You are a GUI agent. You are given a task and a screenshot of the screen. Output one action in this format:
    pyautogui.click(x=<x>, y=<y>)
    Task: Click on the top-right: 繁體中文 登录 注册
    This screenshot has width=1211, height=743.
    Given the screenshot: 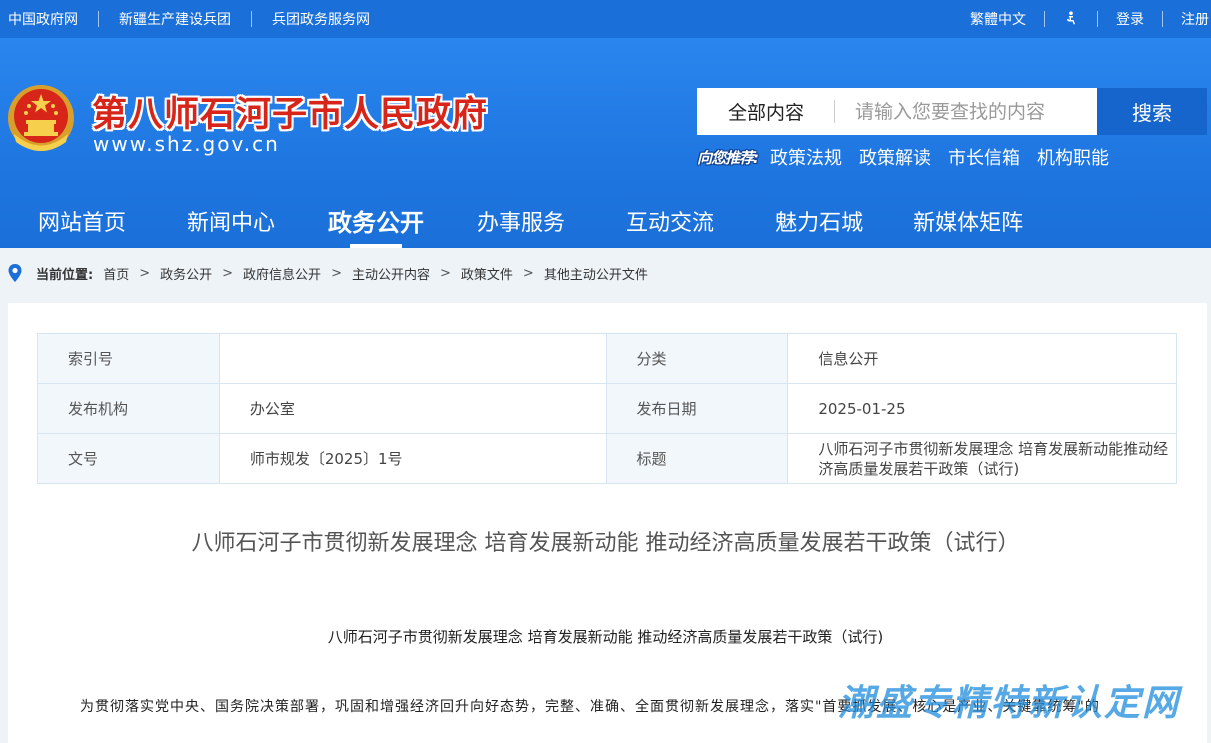 What is the action you would take?
    pyautogui.click(x=1081, y=19)
    